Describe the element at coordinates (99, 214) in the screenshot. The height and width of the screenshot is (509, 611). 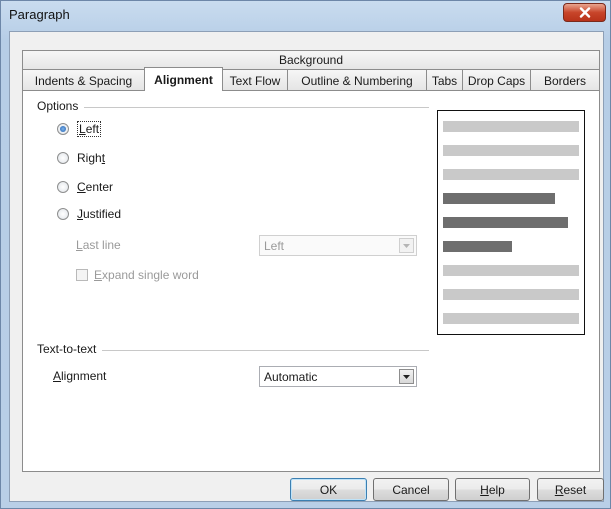
I see `radio-justified-label: Justified` at that location.